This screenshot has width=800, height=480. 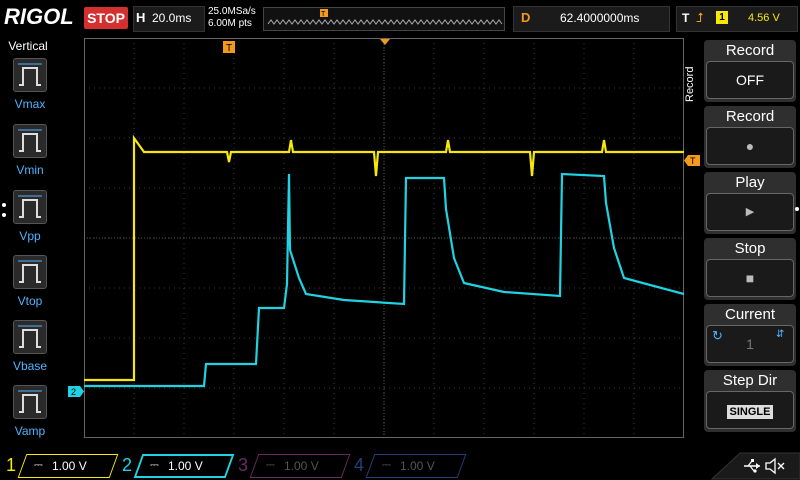 I want to click on delay-key-label: D, so click(x=526, y=17).